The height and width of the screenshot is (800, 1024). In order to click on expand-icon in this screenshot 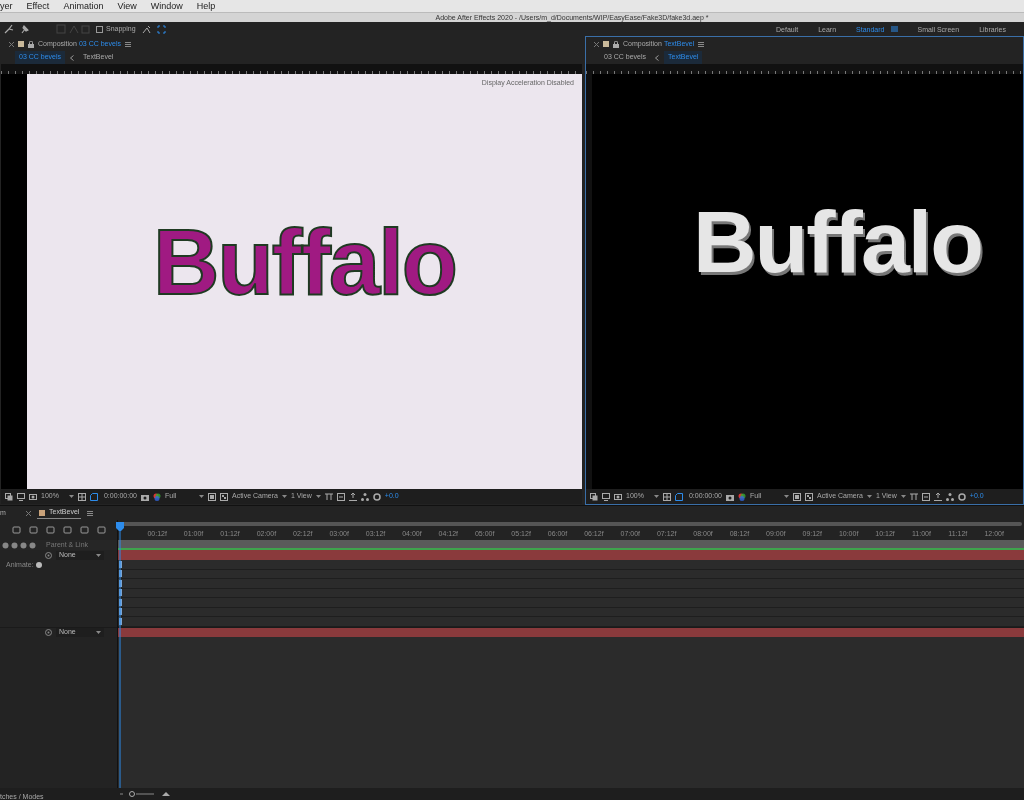, I will do `click(161, 29)`.